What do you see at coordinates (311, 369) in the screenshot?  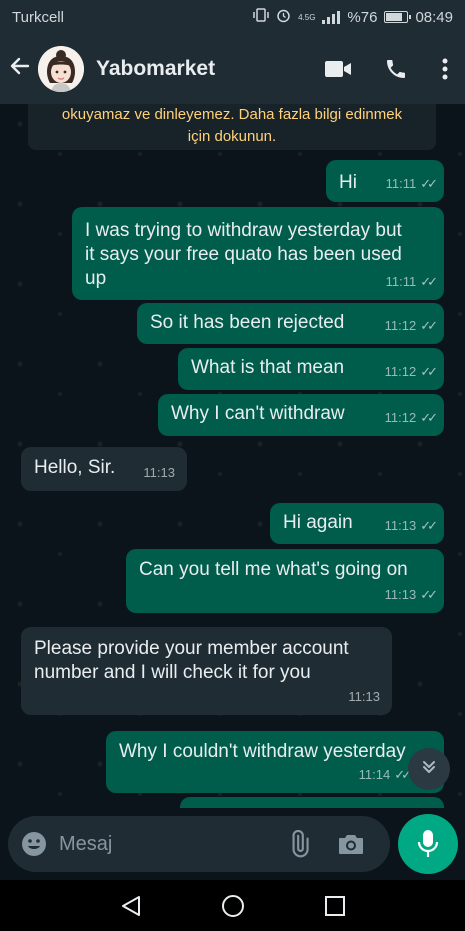 I see `message-bubble: What is that mean 11:12 ✓✓` at bounding box center [311, 369].